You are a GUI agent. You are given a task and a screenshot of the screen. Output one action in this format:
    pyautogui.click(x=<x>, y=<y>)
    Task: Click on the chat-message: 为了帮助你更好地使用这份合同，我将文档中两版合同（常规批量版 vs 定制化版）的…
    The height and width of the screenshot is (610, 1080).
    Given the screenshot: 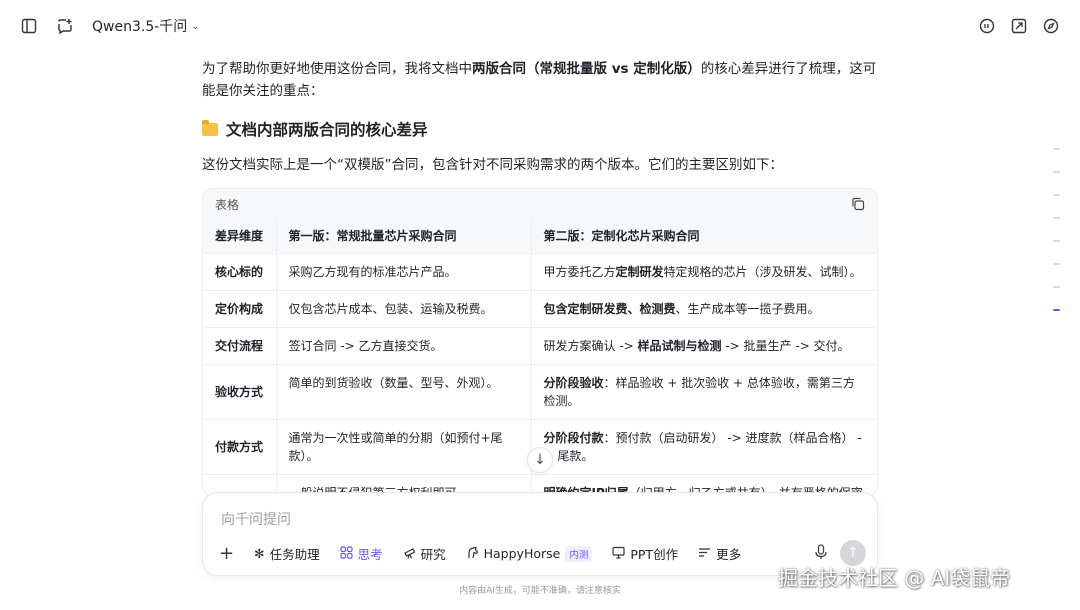 What is the action you would take?
    pyautogui.click(x=540, y=117)
    